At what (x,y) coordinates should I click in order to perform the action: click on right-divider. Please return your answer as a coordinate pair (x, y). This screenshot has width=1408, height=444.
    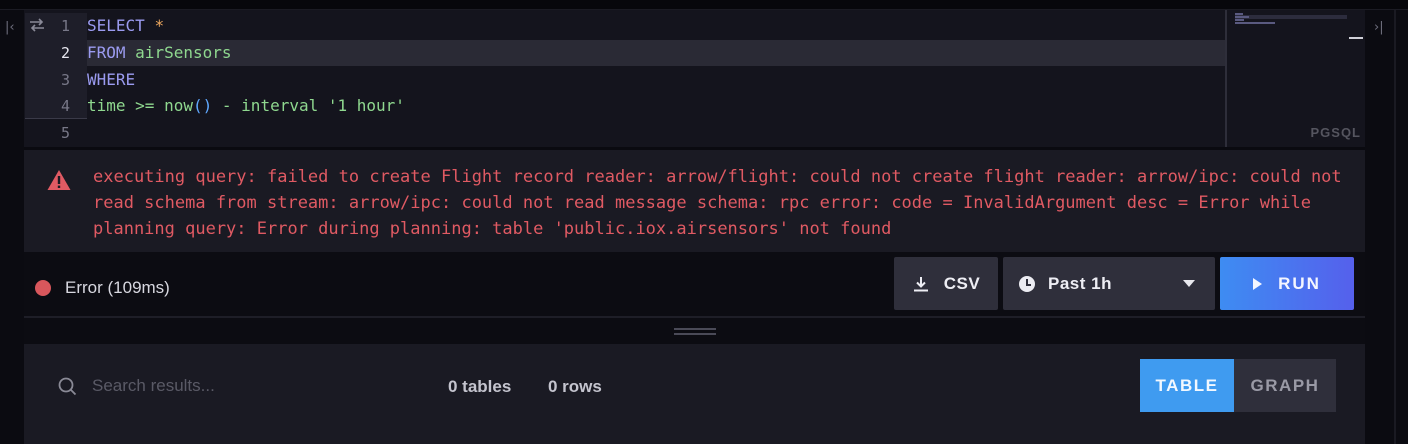
    Looking at the image, I should click on (1395, 227).